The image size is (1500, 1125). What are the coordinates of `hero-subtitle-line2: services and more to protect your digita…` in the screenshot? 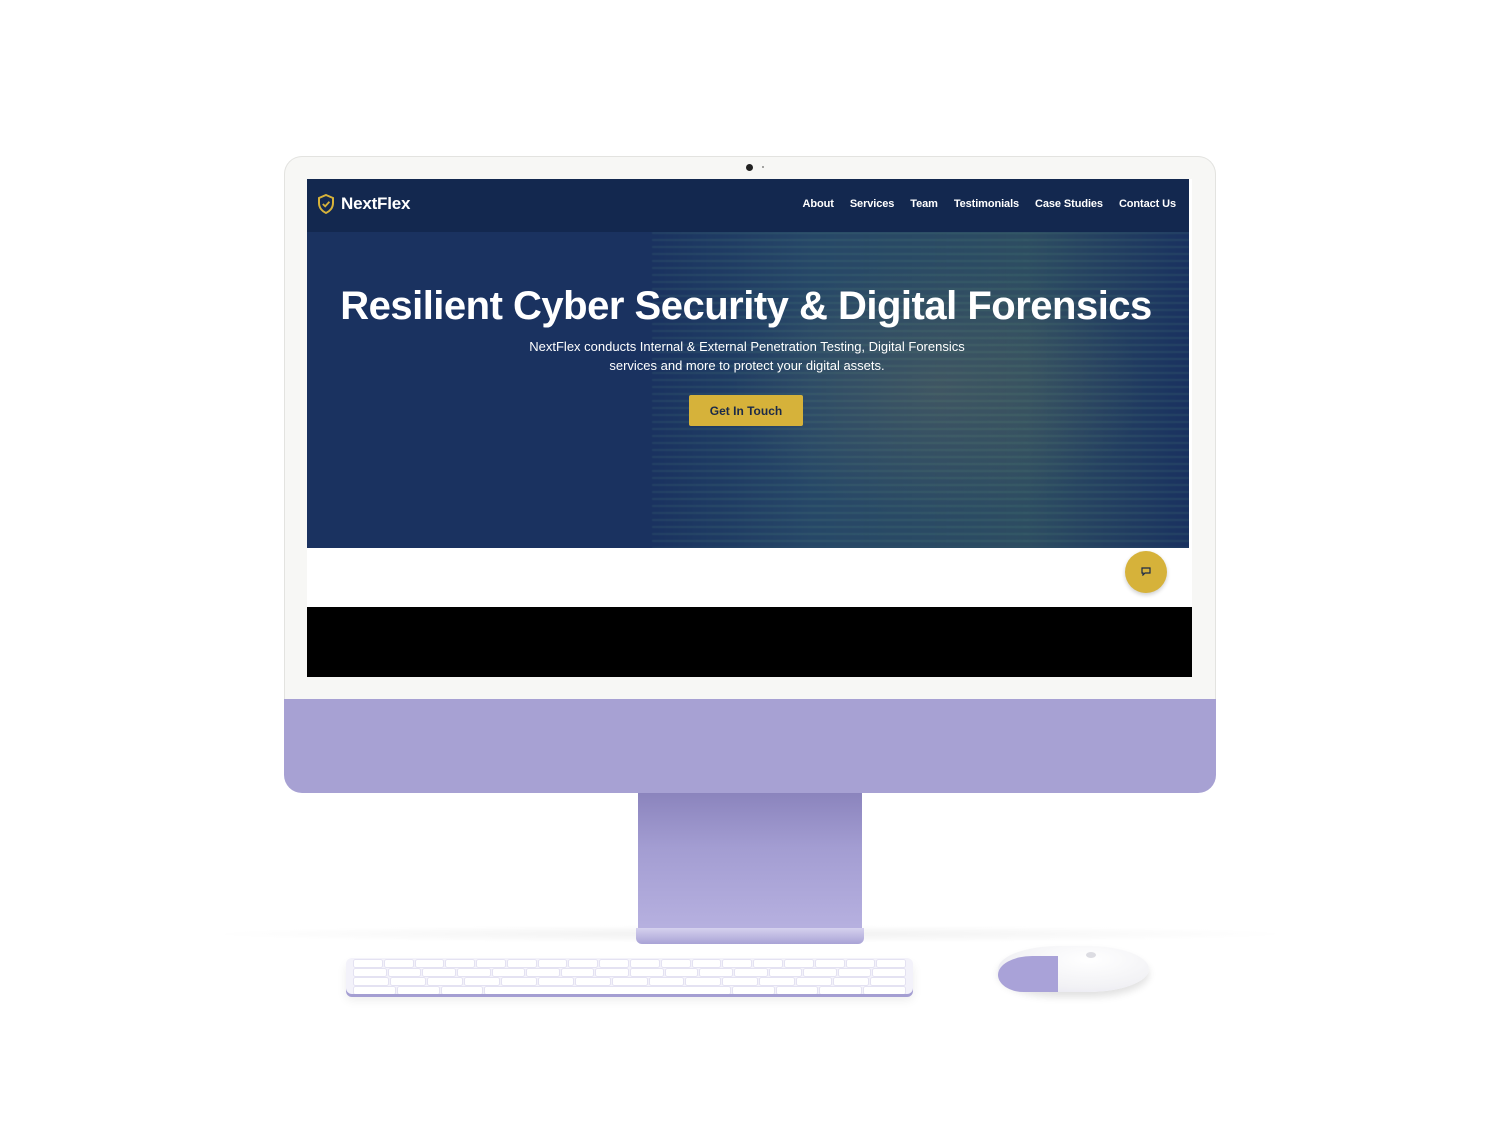 It's located at (747, 365).